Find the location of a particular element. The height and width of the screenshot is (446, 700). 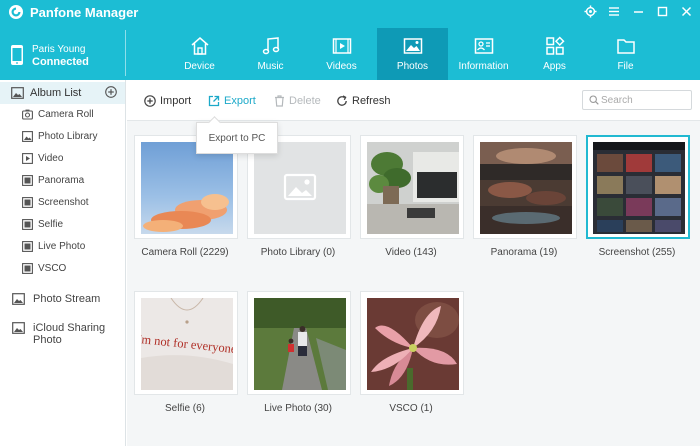

minimize-icon is located at coordinates (638, 11).